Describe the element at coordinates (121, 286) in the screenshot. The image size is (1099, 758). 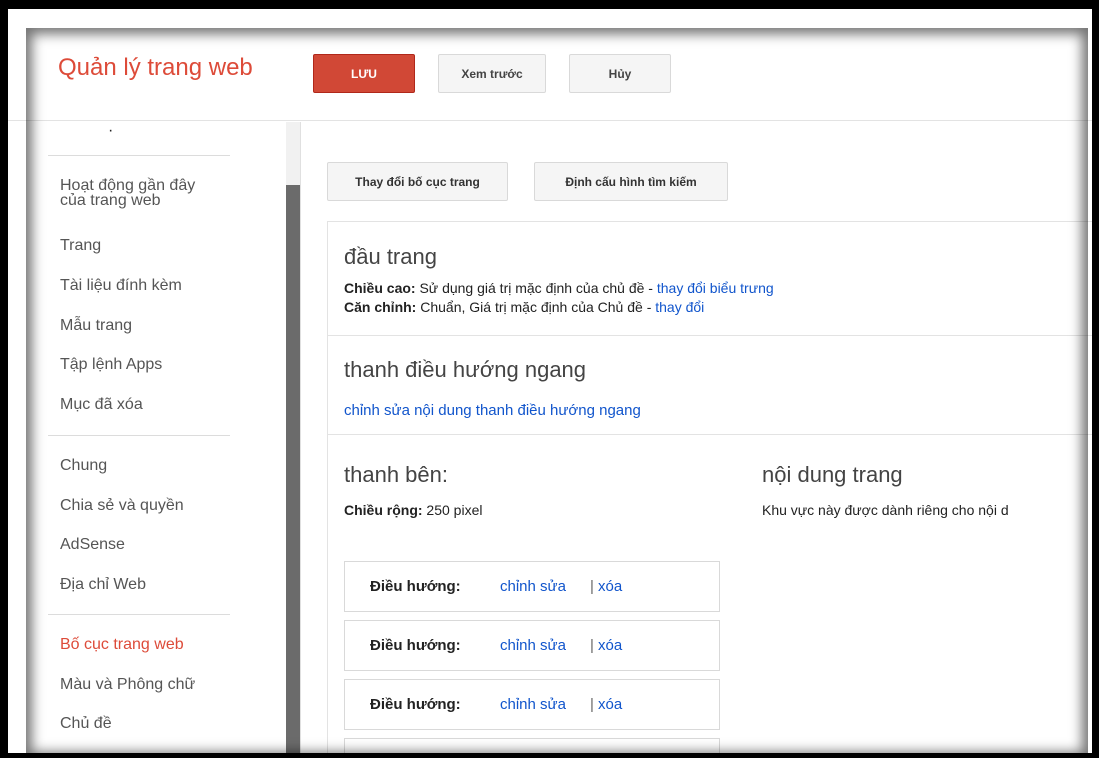
I see `sidebar-item-attachments: Tài liệu đính kèm` at that location.